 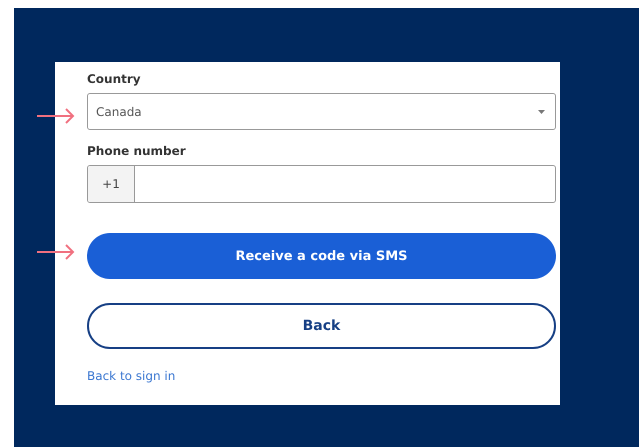 What do you see at coordinates (131, 376) in the screenshot?
I see `back-to-sign-in-link: Back to sign in` at bounding box center [131, 376].